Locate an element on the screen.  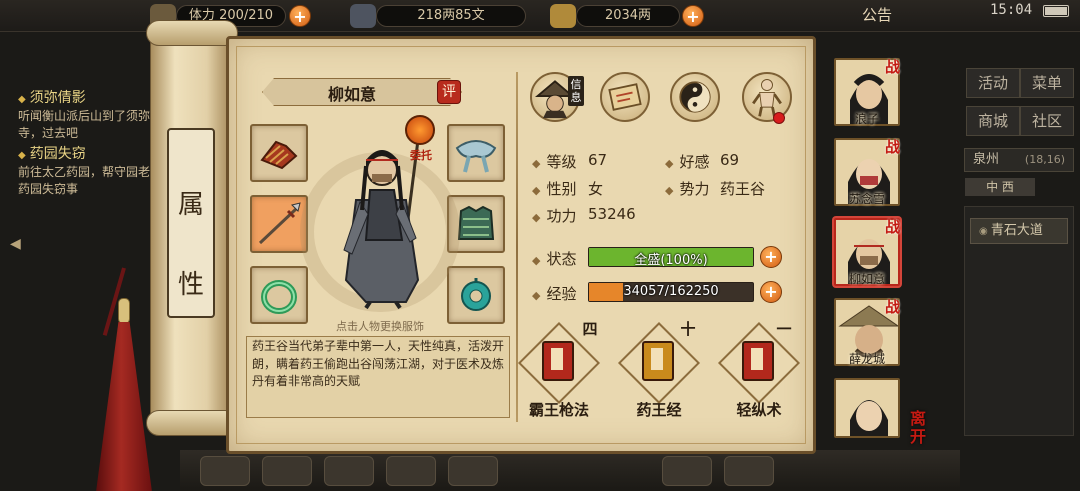
accessory-slot is located at coordinates (476, 295).